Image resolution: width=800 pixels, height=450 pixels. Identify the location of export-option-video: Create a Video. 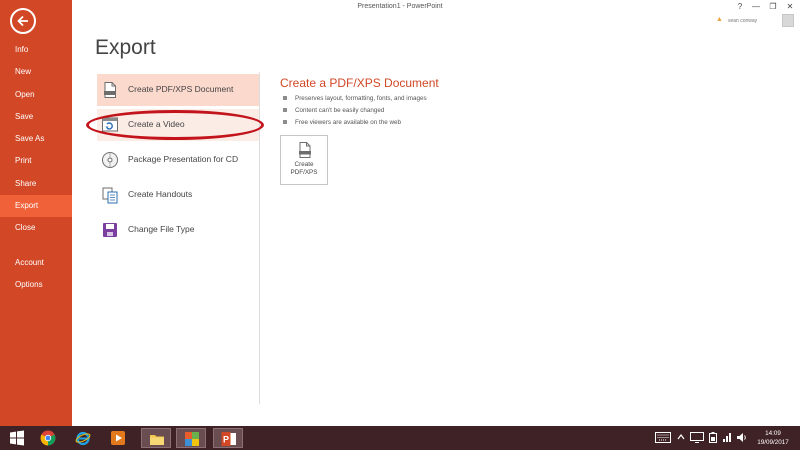
(178, 125).